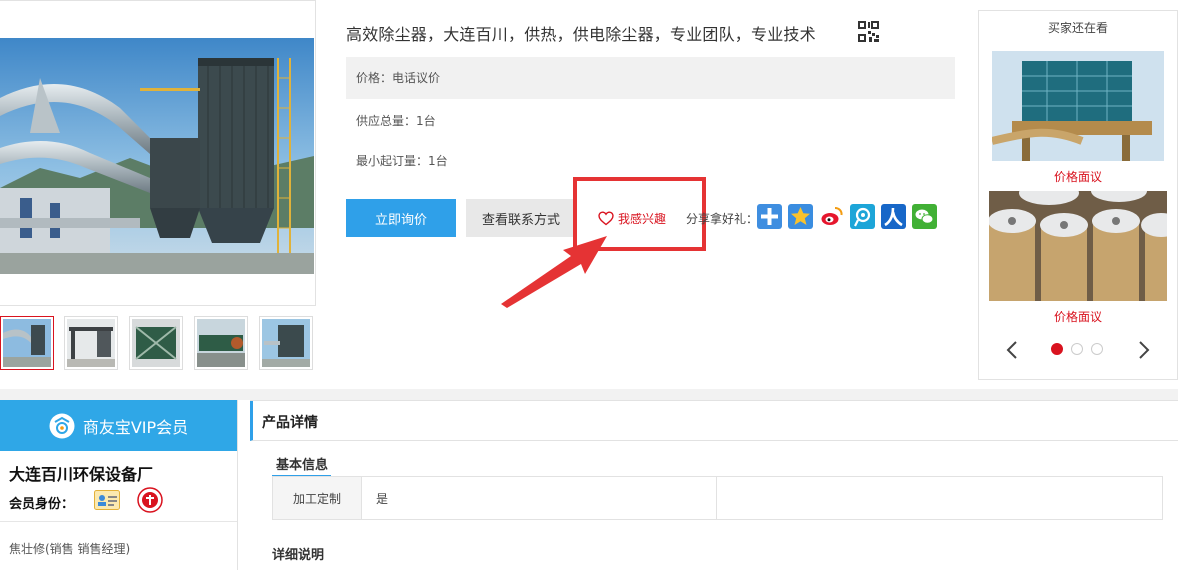 The height and width of the screenshot is (570, 1178). I want to click on product-title: 高效除尘器，大连百川，供热，供电除尘器，专业团队，专业技术, so click(581, 34).